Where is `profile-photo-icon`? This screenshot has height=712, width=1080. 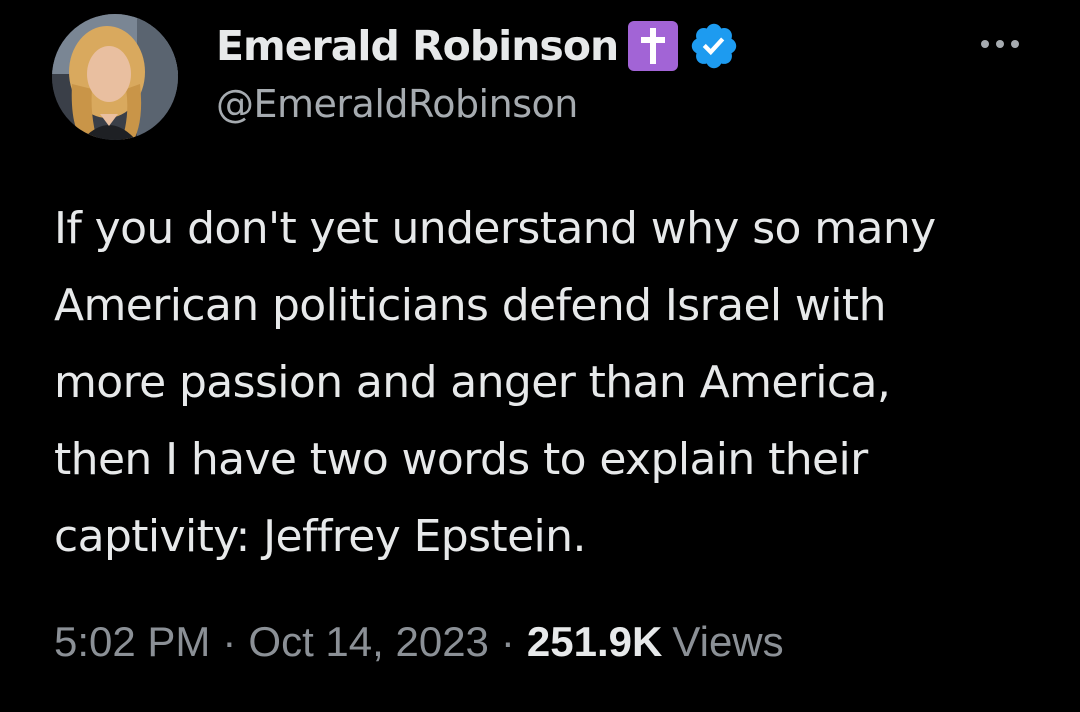 profile-photo-icon is located at coordinates (115, 77).